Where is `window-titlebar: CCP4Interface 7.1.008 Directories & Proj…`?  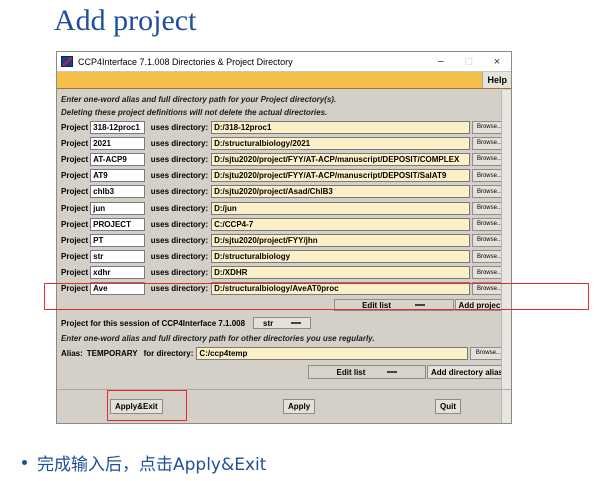 window-titlebar: CCP4Interface 7.1.008 Directories & Proj… is located at coordinates (284, 62).